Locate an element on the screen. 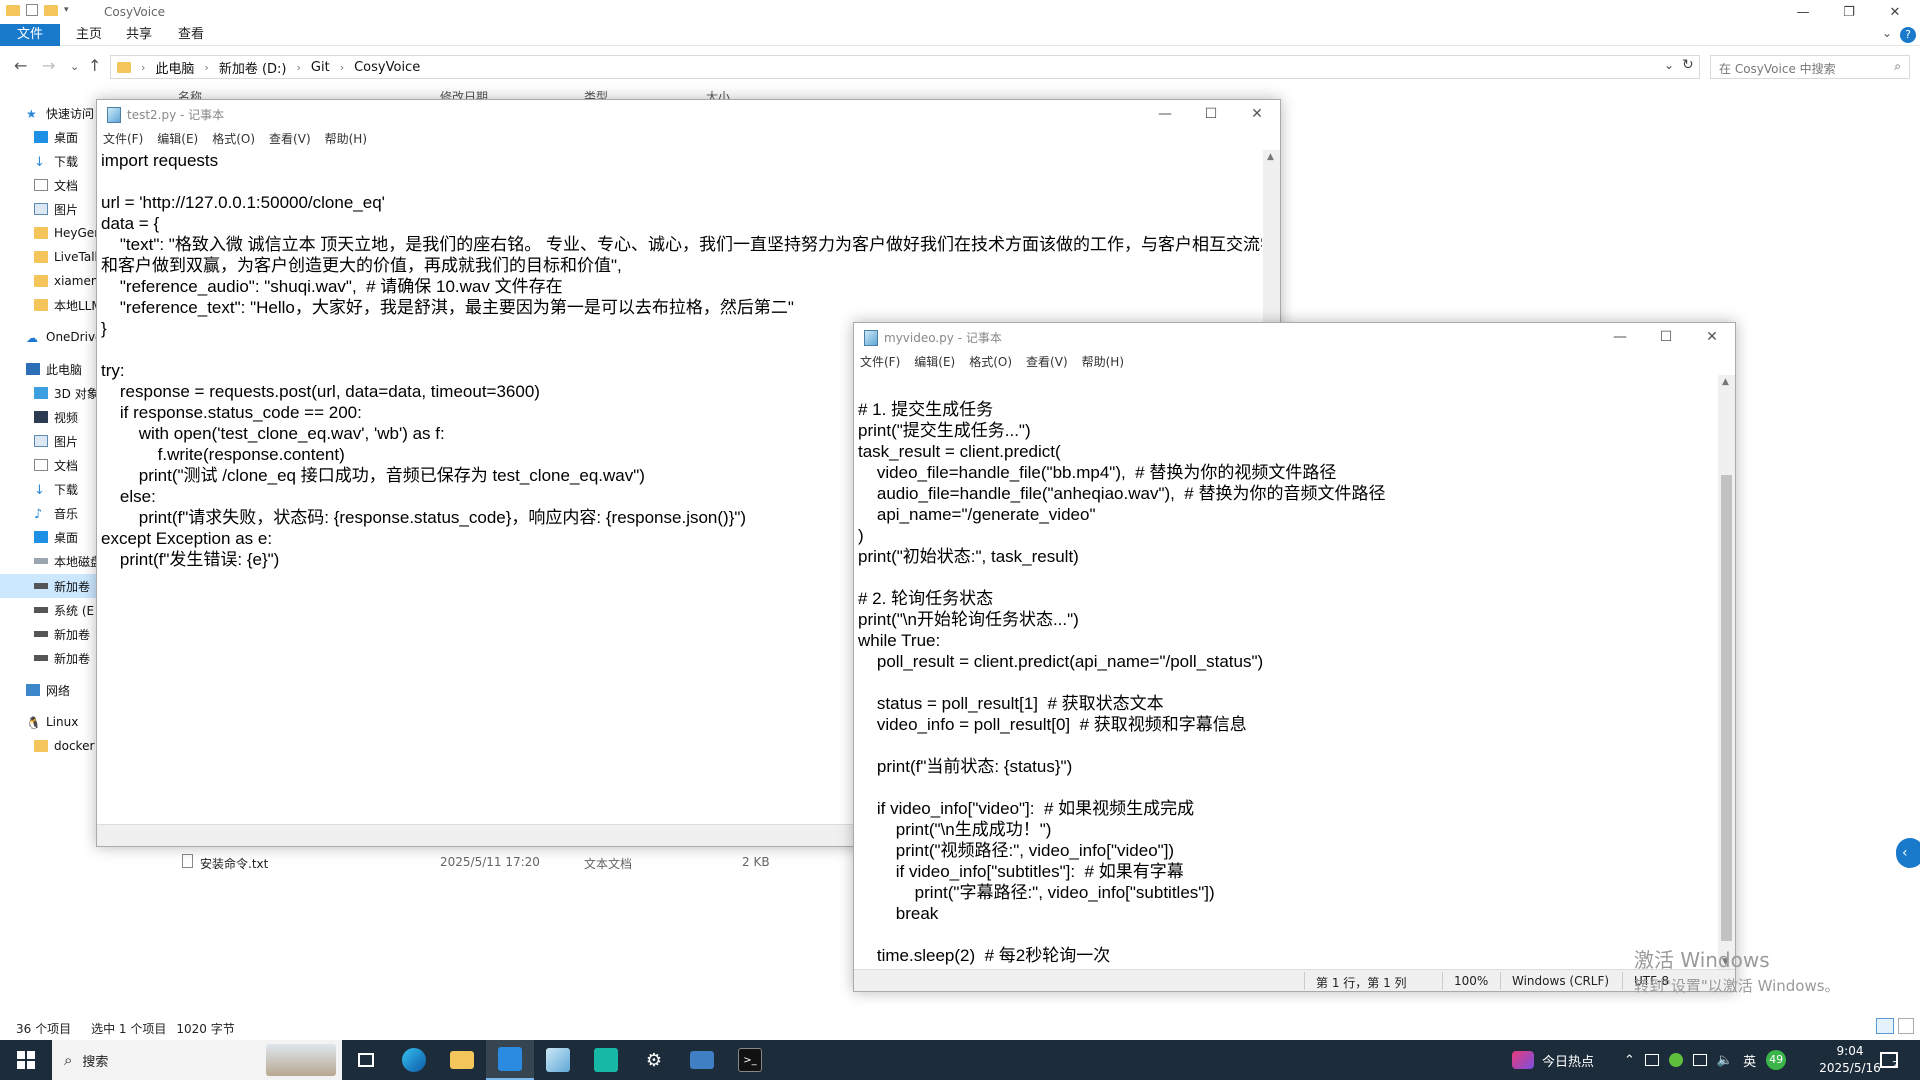 This screenshot has height=1080, width=1920. edge-taskbar-button is located at coordinates (414, 1060).